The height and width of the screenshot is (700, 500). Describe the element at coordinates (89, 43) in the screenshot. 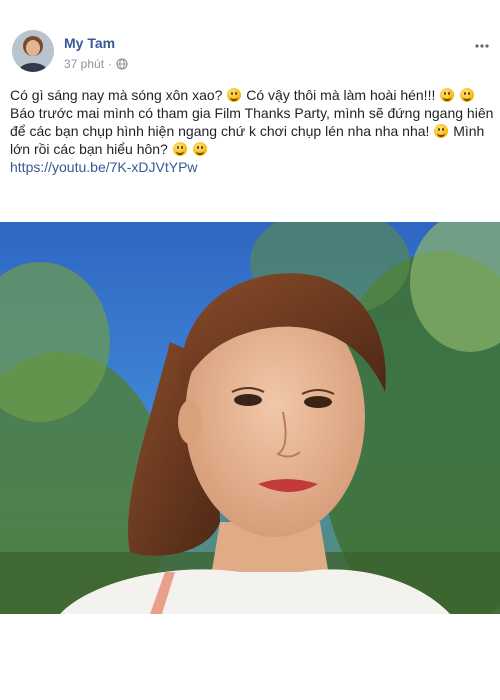

I see `author-name: My Tam` at that location.